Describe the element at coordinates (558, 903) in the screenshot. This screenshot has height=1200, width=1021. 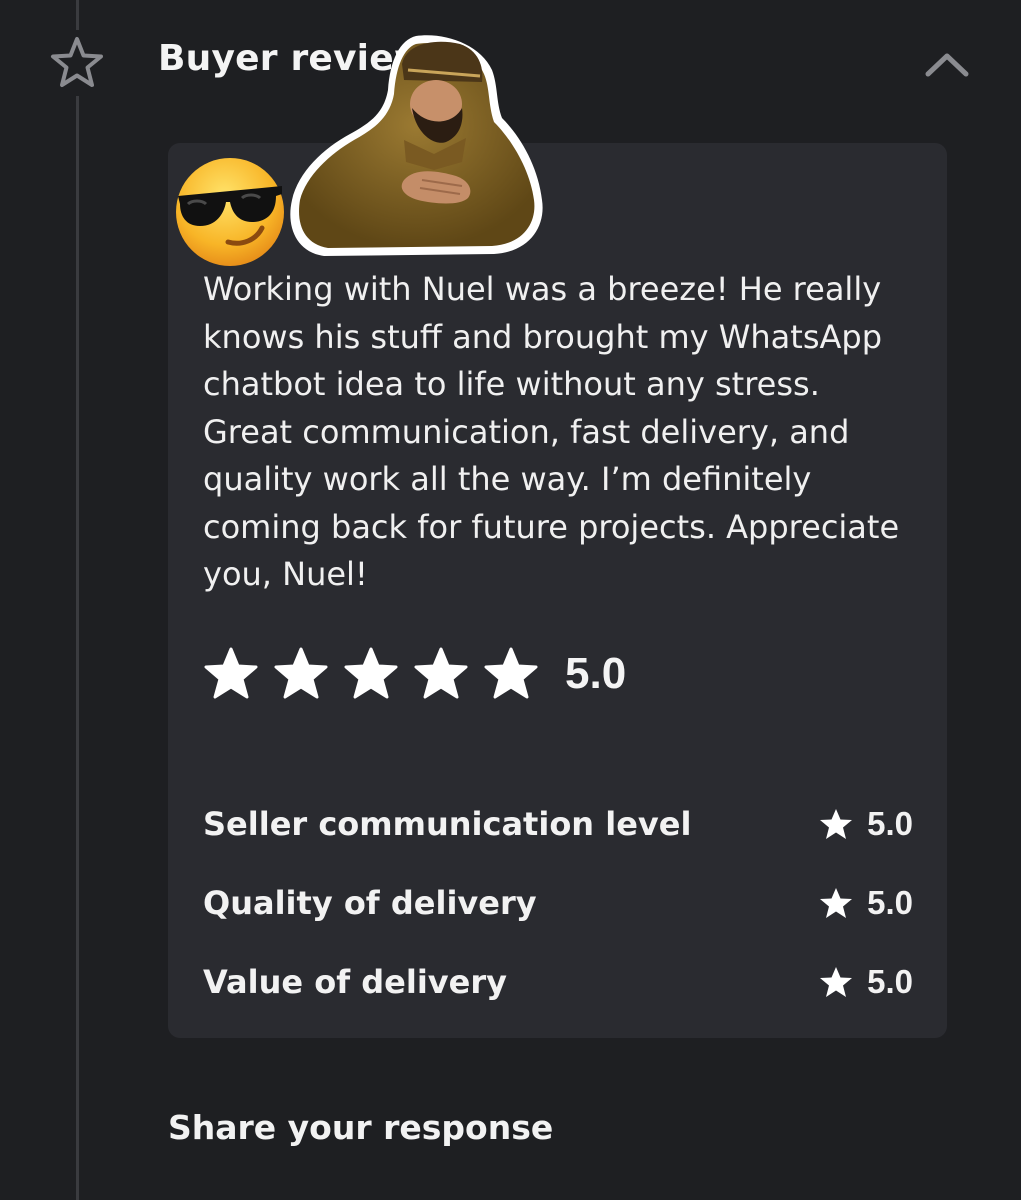
I see `sub-rating-quality: Quality of delivery 5.0` at that location.